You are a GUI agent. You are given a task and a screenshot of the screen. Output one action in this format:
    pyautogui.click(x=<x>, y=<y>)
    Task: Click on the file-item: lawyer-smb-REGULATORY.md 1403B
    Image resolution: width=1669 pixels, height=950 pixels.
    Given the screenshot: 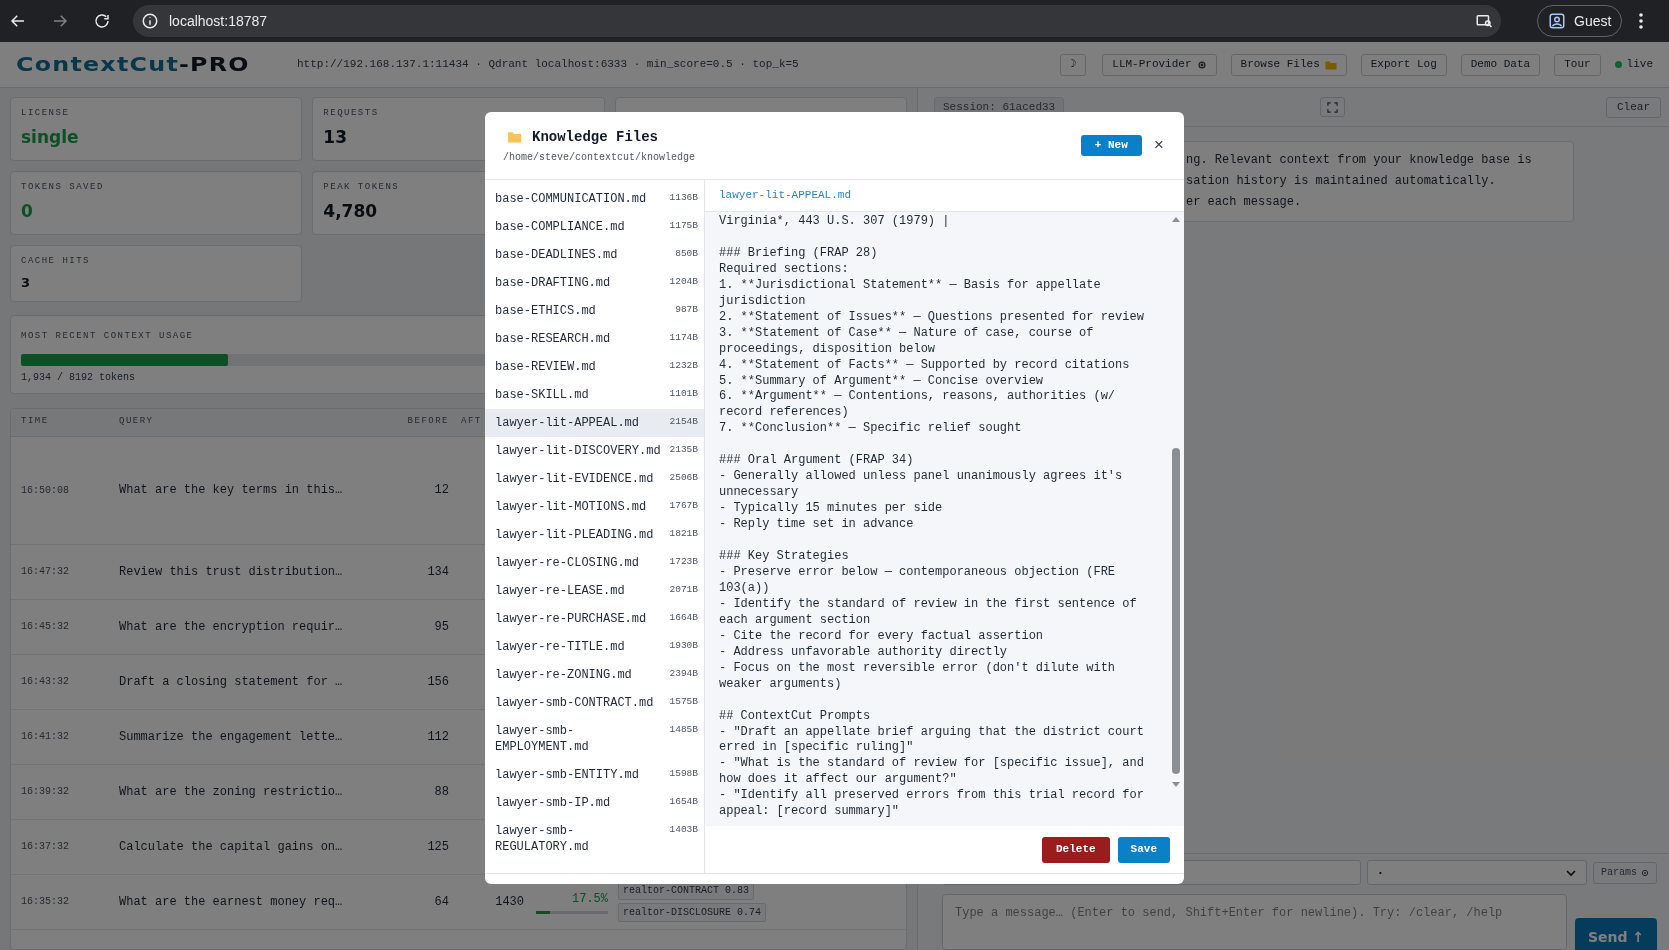 What is the action you would take?
    pyautogui.click(x=594, y=839)
    